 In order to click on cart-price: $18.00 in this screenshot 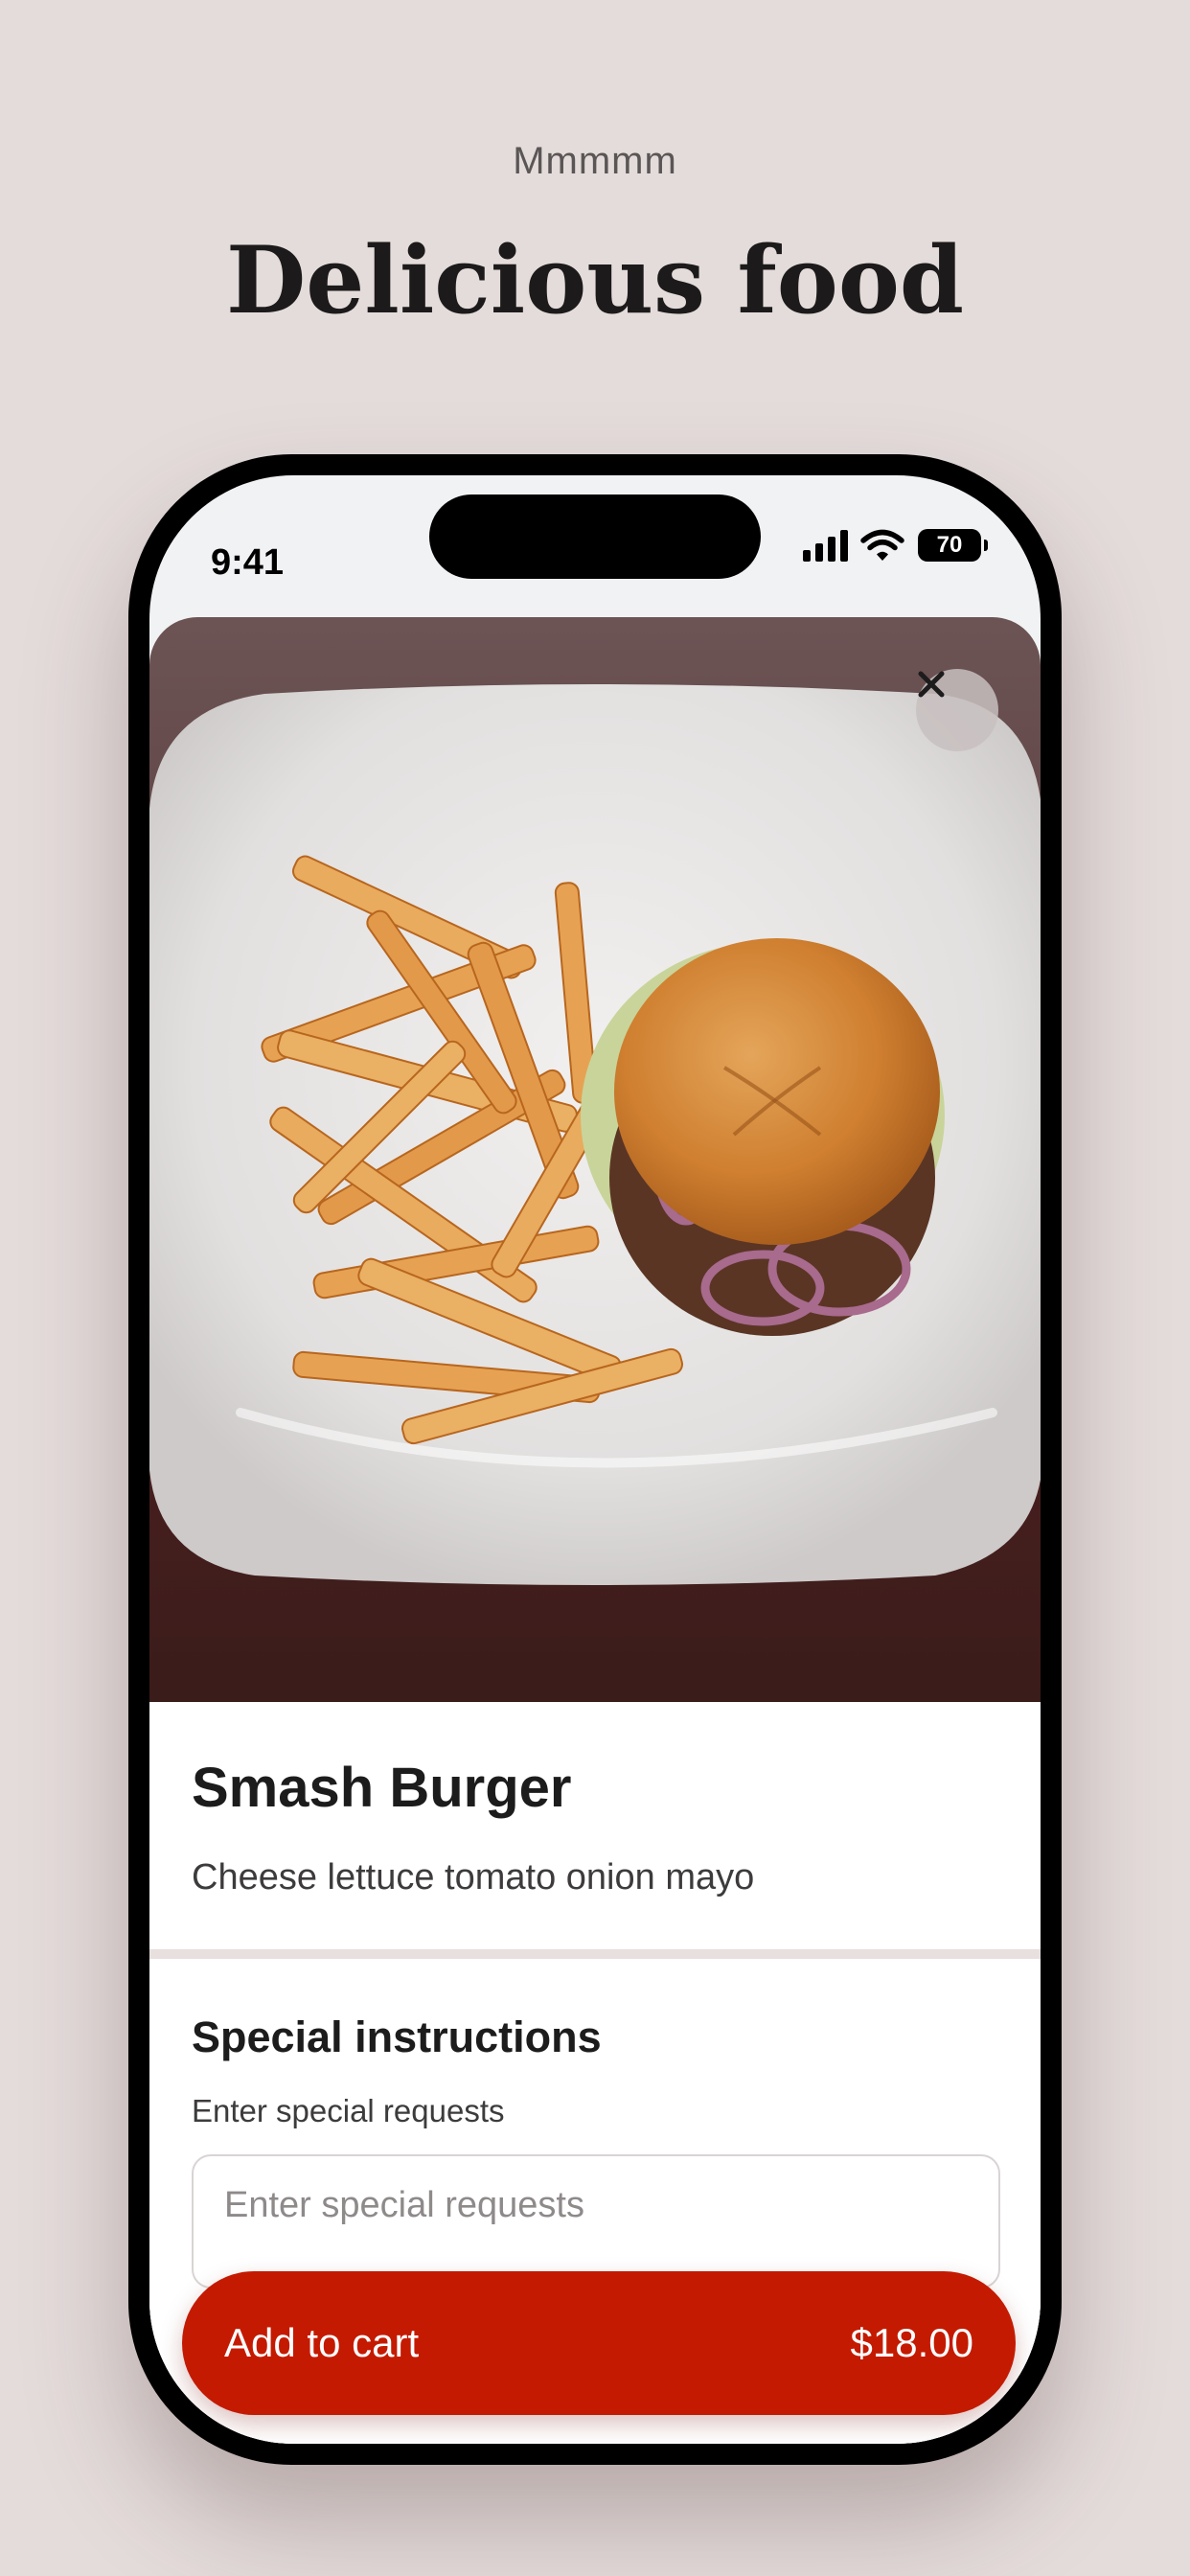, I will do `click(912, 2342)`.